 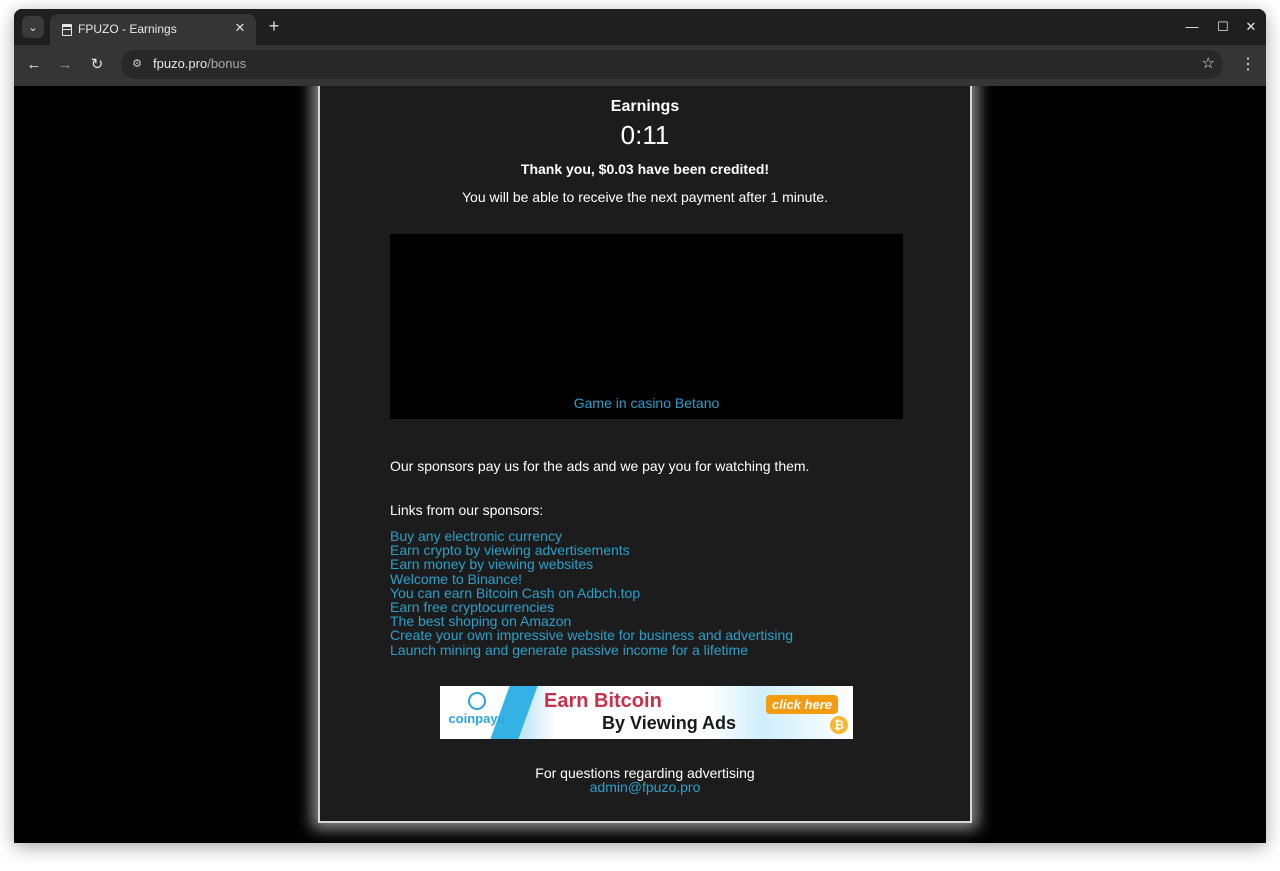 What do you see at coordinates (1251, 27) in the screenshot?
I see `close-window-button: ✕` at bounding box center [1251, 27].